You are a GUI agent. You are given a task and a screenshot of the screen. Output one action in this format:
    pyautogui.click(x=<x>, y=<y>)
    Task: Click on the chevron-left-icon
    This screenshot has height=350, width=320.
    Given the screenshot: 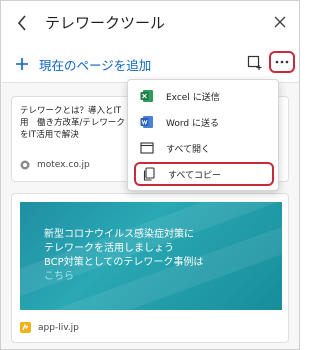 What is the action you would take?
    pyautogui.click(x=22, y=23)
    